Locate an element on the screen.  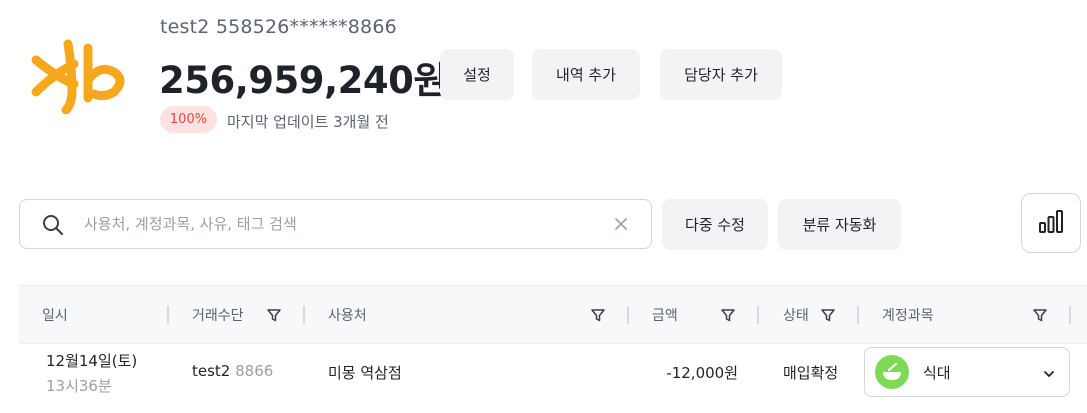
row-status: 매입확정 is located at coordinates (811, 373).